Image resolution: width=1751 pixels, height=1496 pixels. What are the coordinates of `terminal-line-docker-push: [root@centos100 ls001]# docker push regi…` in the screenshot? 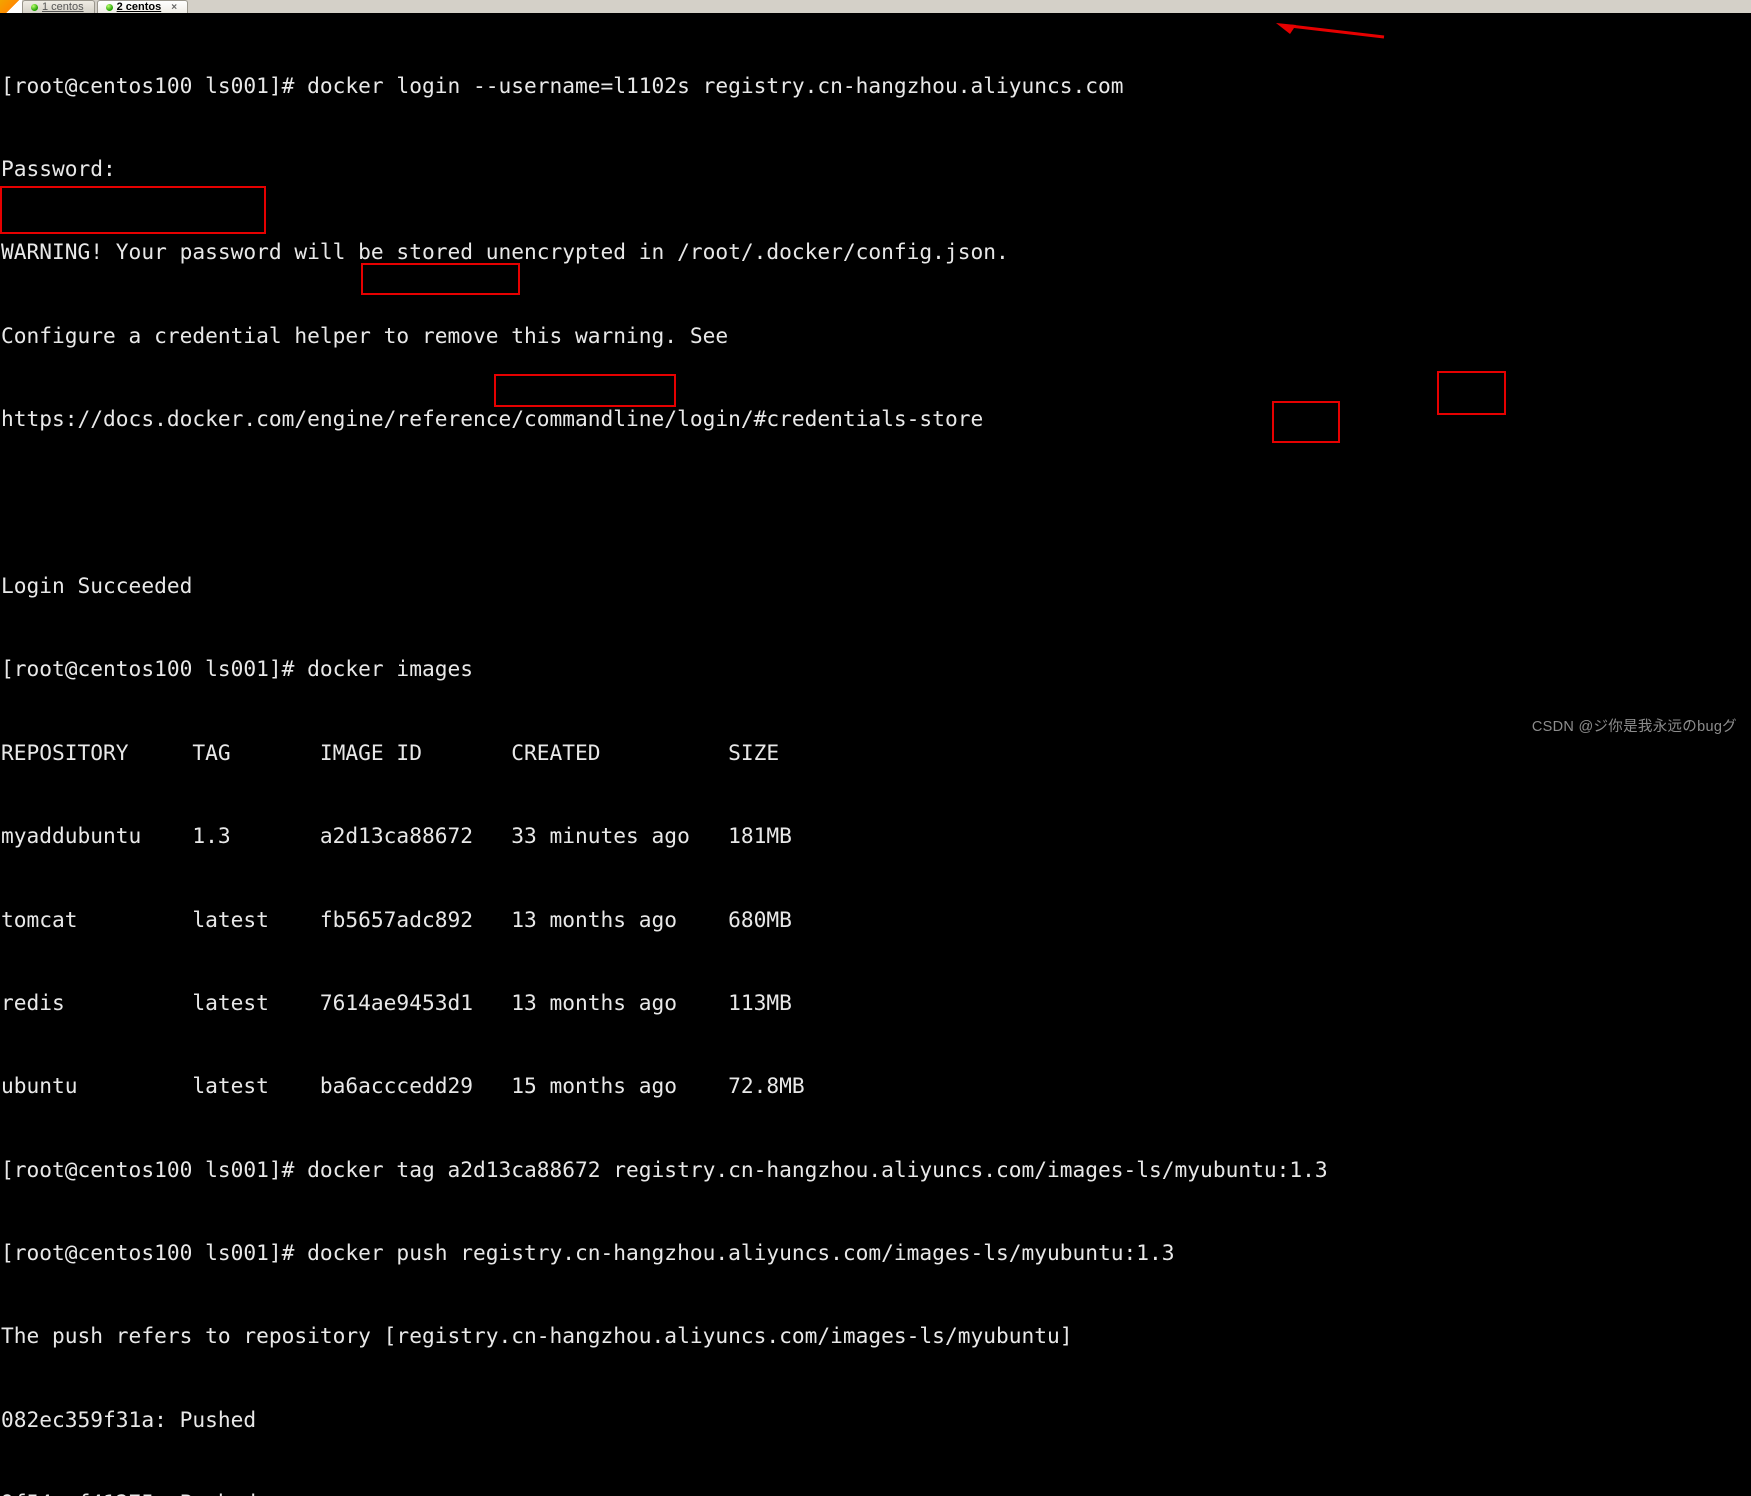 It's located at (588, 1253).